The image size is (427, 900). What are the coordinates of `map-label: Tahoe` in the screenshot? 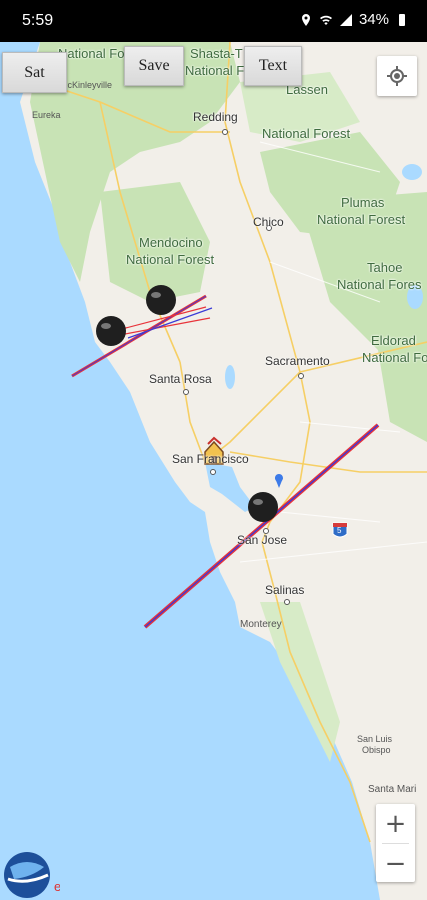 It's located at (385, 267).